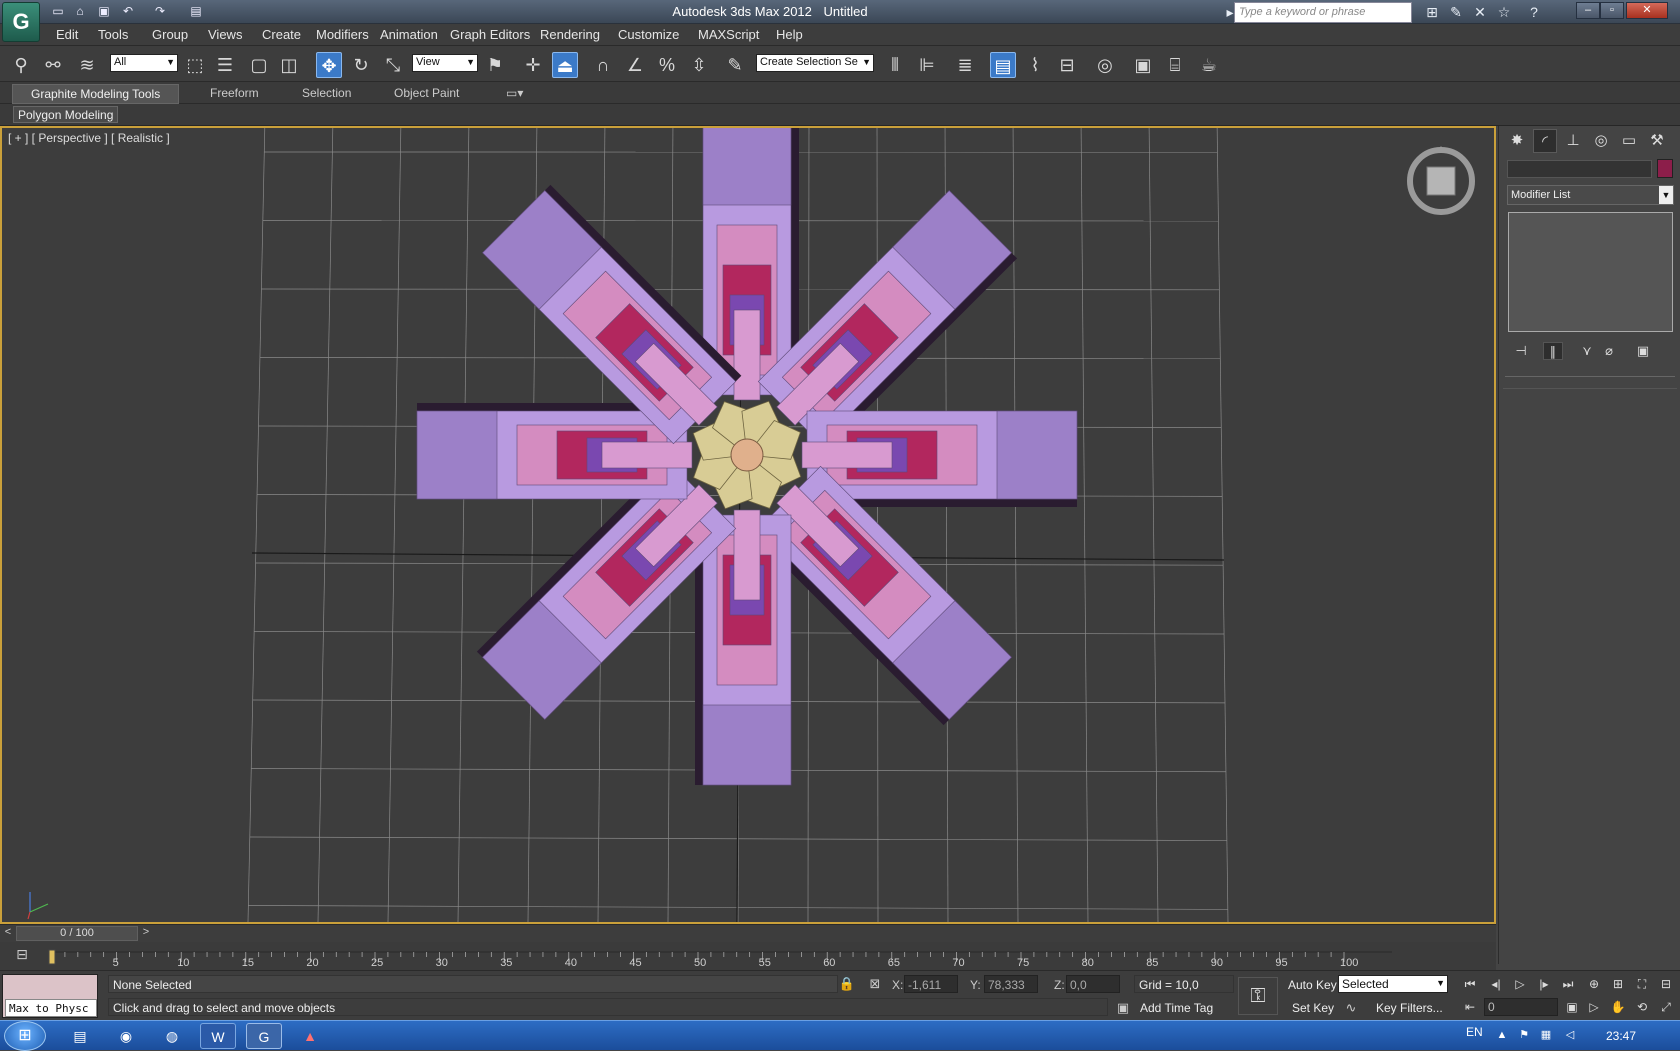 The image size is (1680, 1051). Describe the element at coordinates (53, 65) in the screenshot. I see `unlink-icon: ⚯` at that location.